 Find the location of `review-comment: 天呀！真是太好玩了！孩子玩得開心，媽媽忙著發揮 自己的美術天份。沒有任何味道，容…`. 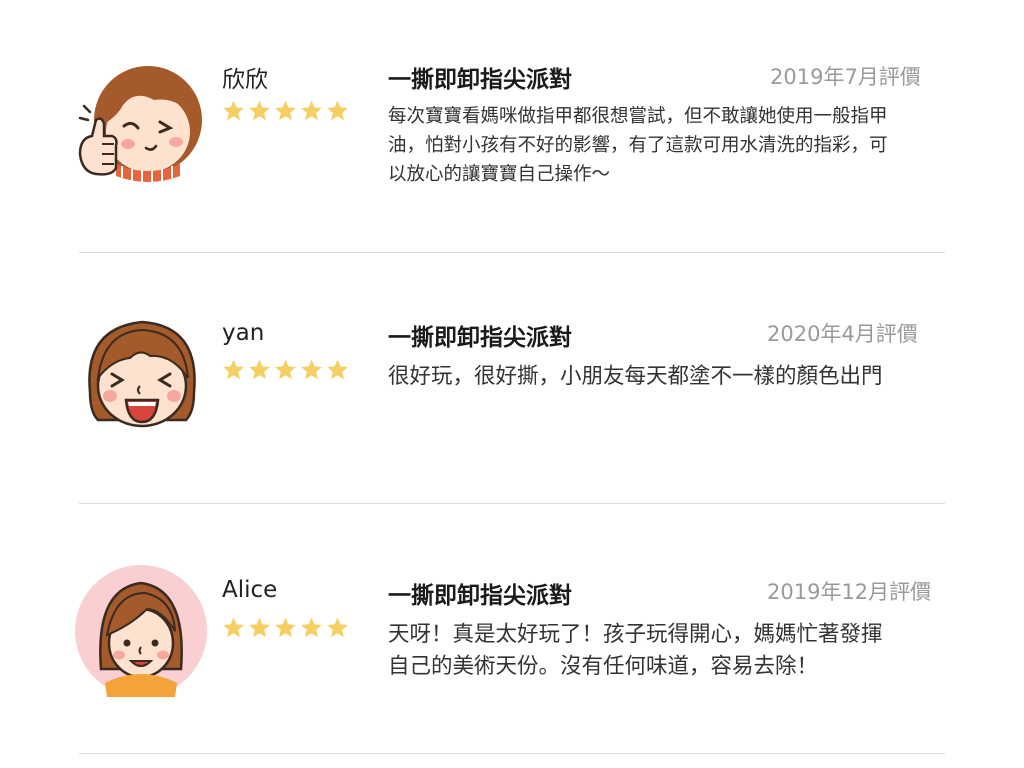

review-comment: 天呀！真是太好玩了！孩子玩得開心，媽媽忙著發揮 自己的美術天份。沒有任何味道，容… is located at coordinates (635, 651).